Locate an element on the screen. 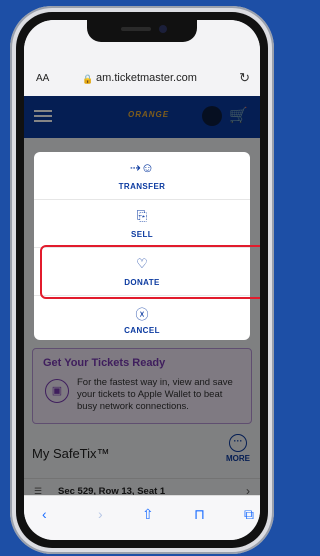  tabs-icon: ⧉ is located at coordinates (249, 514).